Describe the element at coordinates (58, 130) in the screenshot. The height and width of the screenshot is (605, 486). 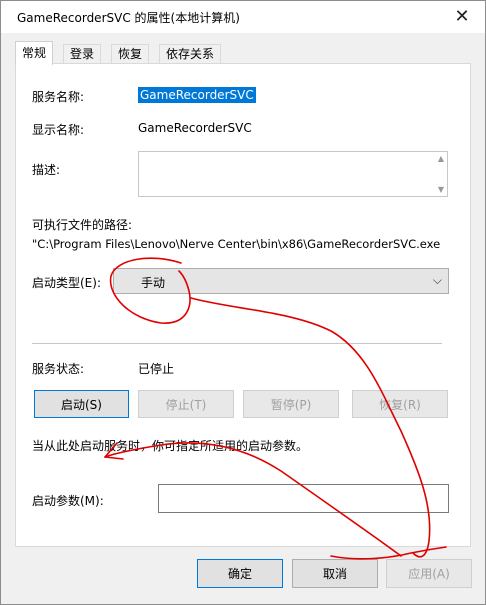
I see `display-name-label: 显示名称:` at that location.